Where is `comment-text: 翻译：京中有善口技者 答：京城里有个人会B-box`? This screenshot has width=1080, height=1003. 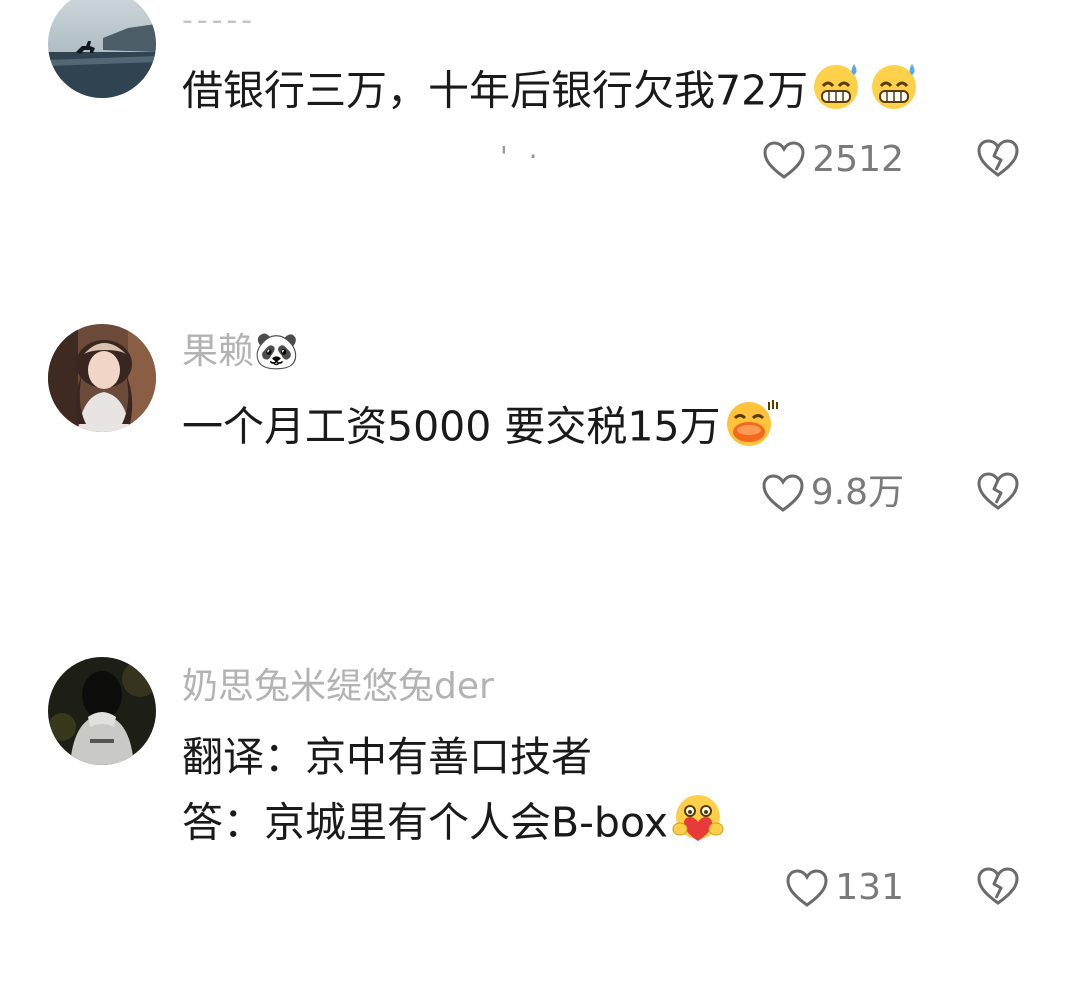 comment-text: 翻译：京中有善口技者 答：京城里有个人会B-box is located at coordinates (456, 794).